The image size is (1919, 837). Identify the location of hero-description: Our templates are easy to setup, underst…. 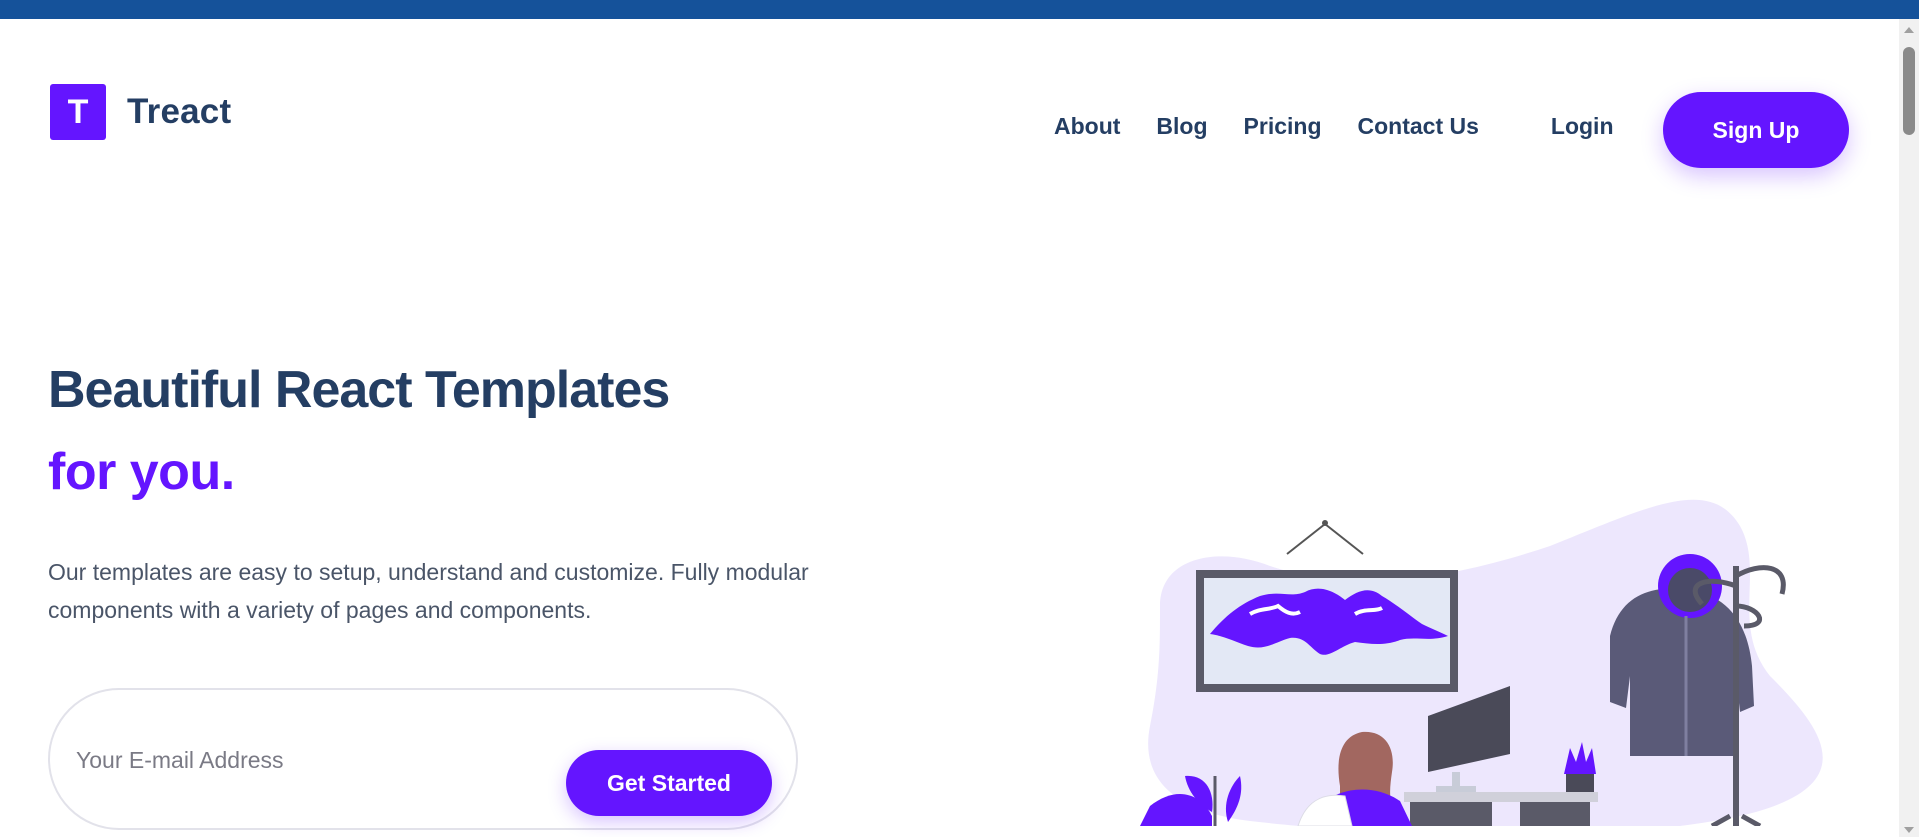
(428, 591).